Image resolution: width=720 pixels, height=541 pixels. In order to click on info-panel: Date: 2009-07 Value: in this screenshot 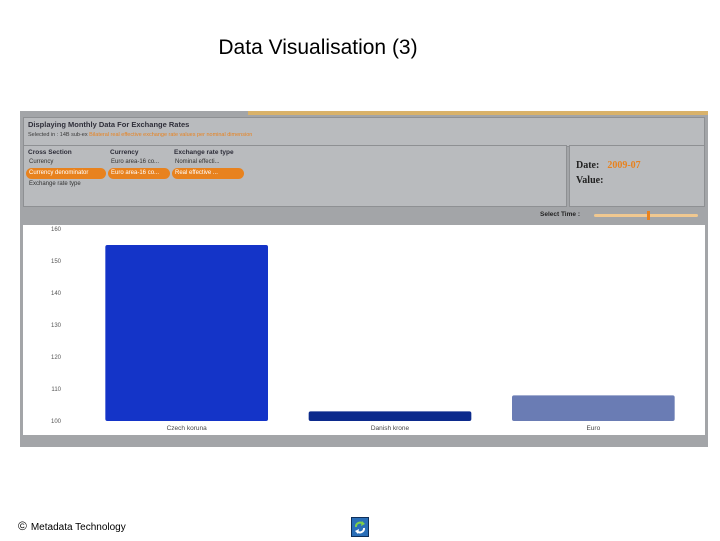, I will do `click(637, 176)`.